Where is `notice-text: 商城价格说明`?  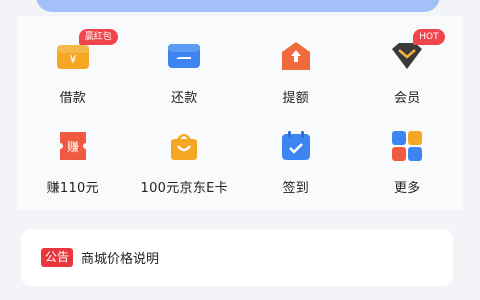
notice-text: 商城价格说明 is located at coordinates (120, 259).